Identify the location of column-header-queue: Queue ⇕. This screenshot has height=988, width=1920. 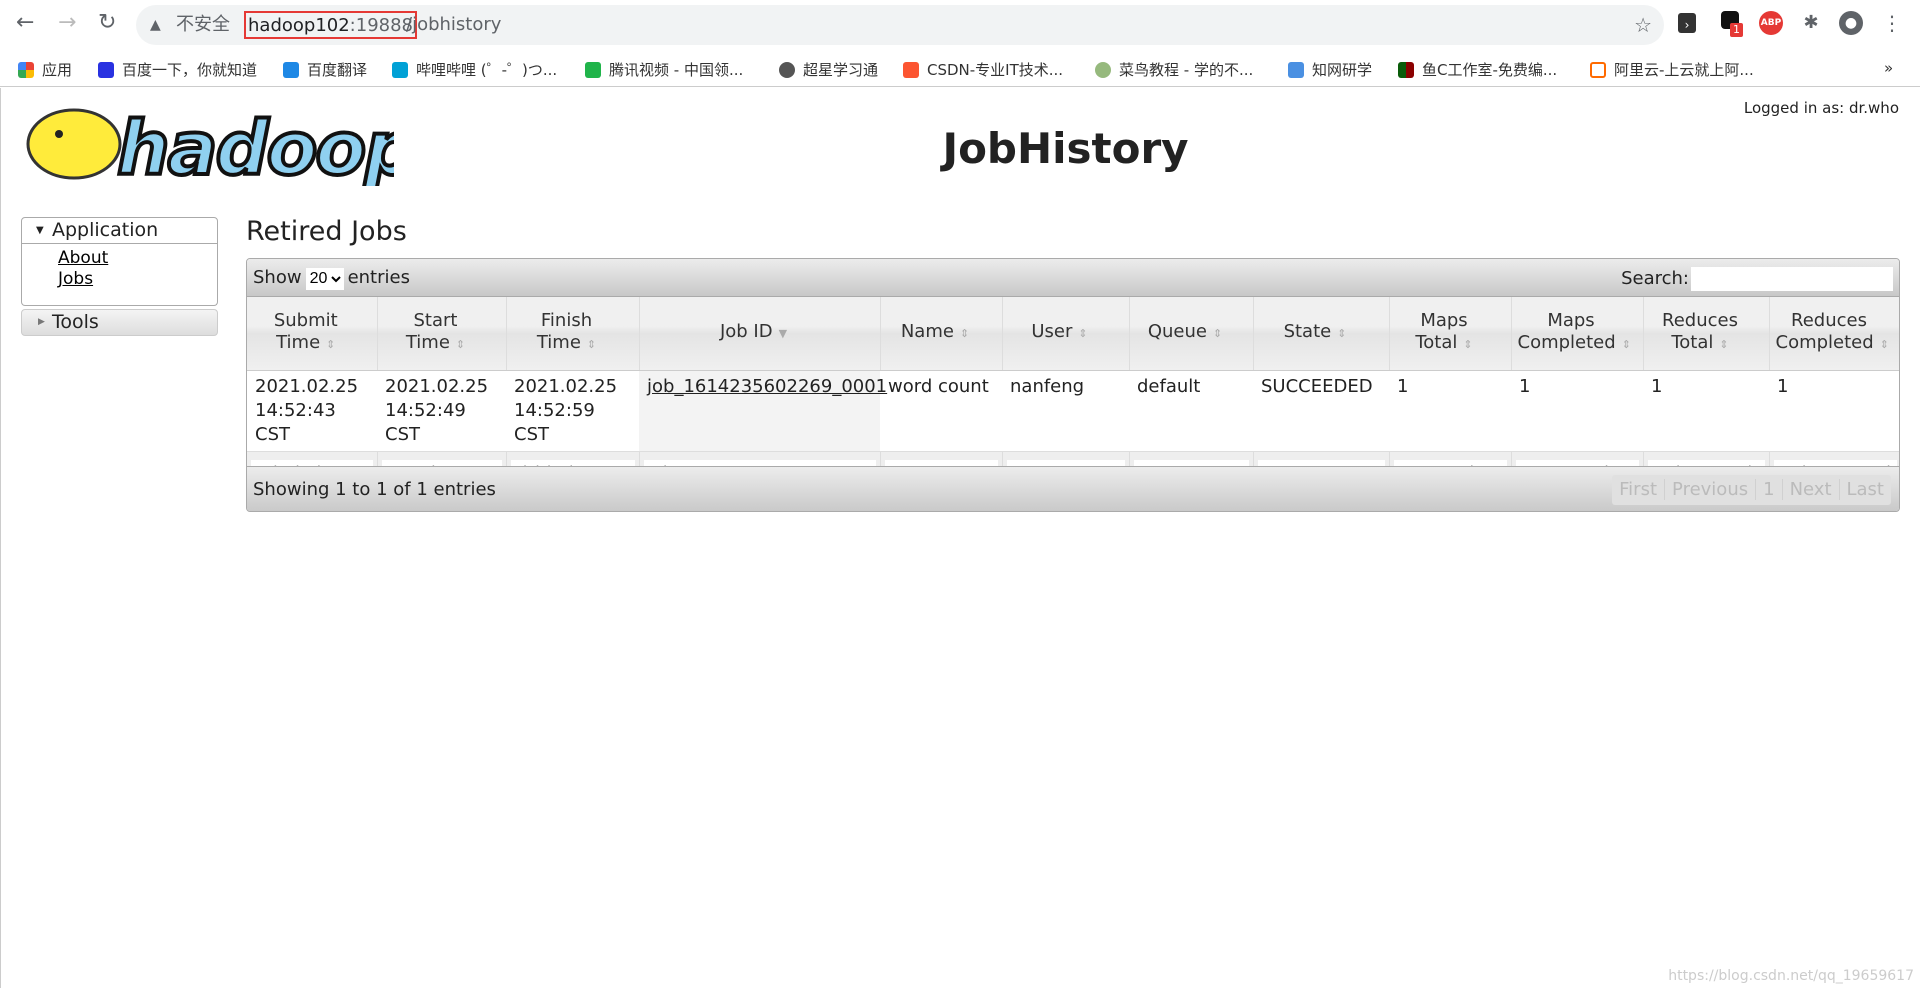
(1191, 334).